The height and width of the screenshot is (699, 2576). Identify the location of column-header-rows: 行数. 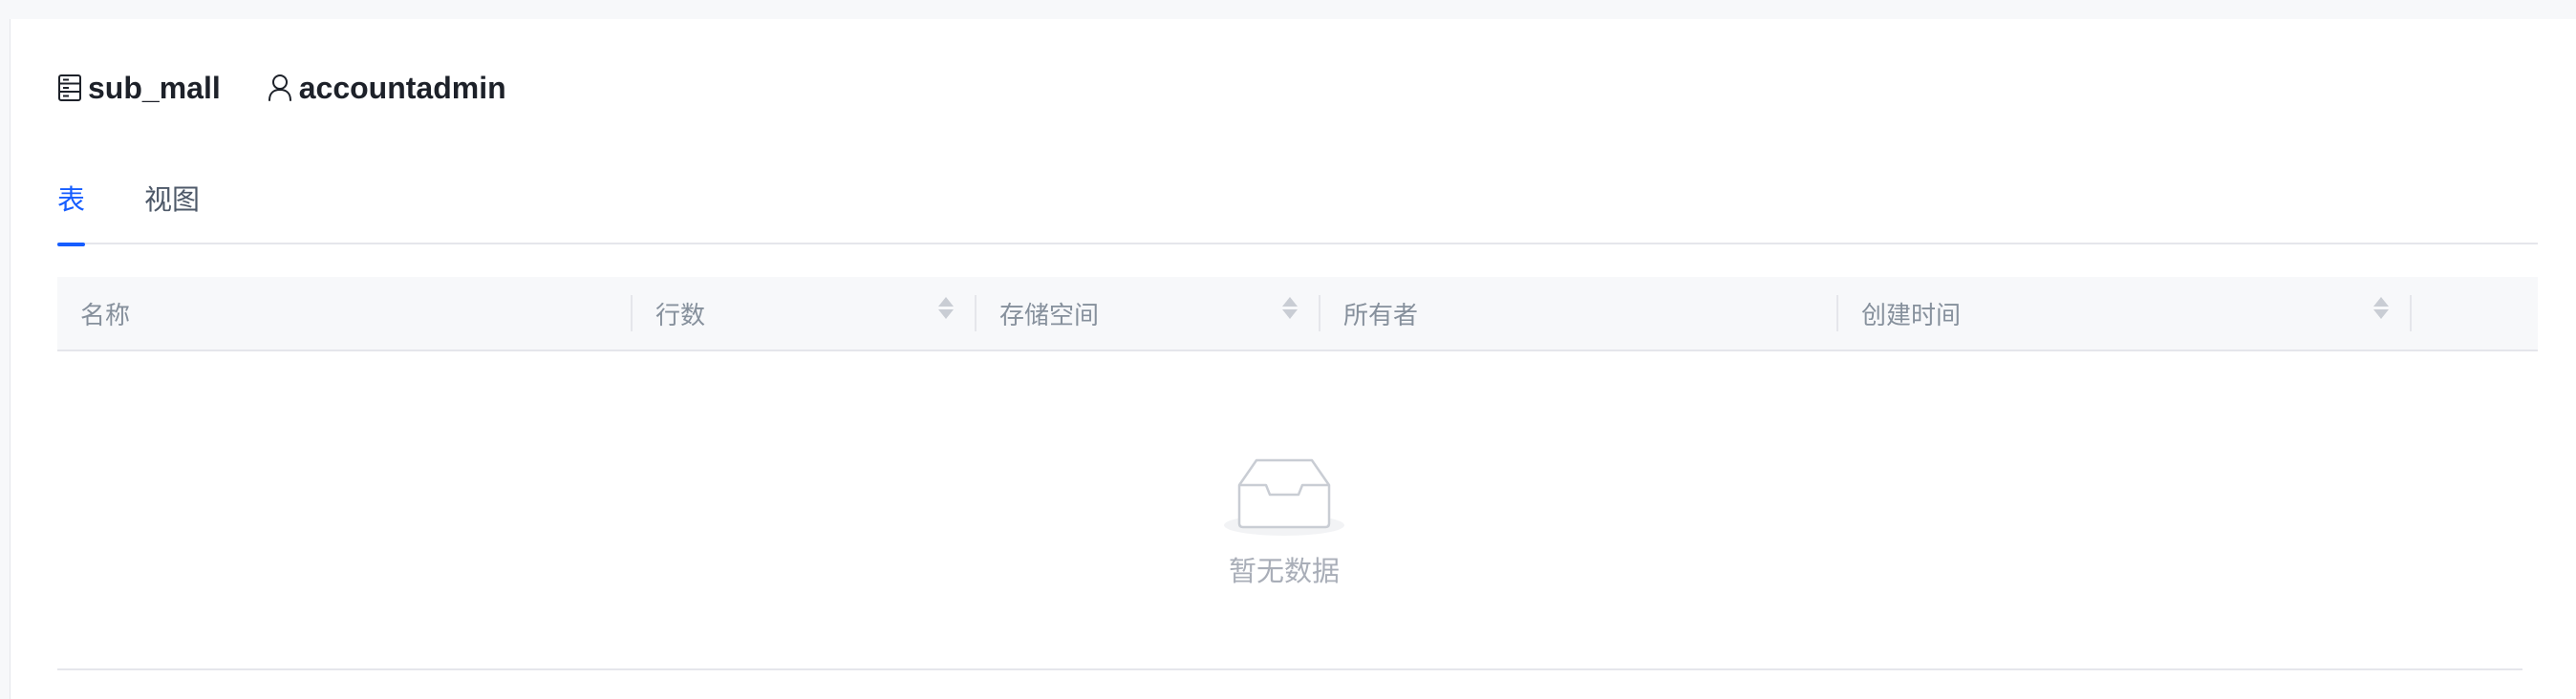
(805, 313).